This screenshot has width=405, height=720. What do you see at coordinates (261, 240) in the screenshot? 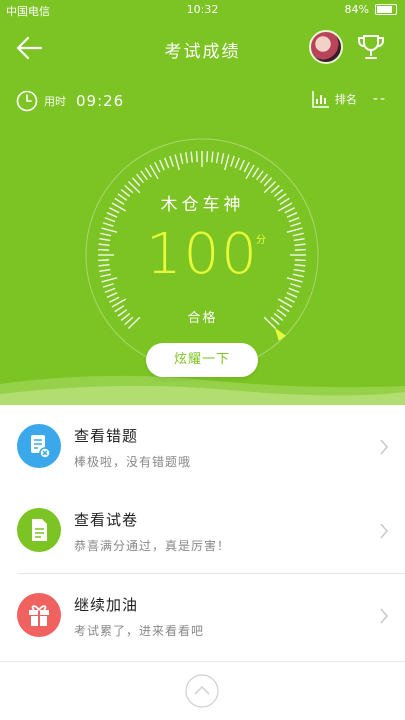
I see `score-unit: 分` at bounding box center [261, 240].